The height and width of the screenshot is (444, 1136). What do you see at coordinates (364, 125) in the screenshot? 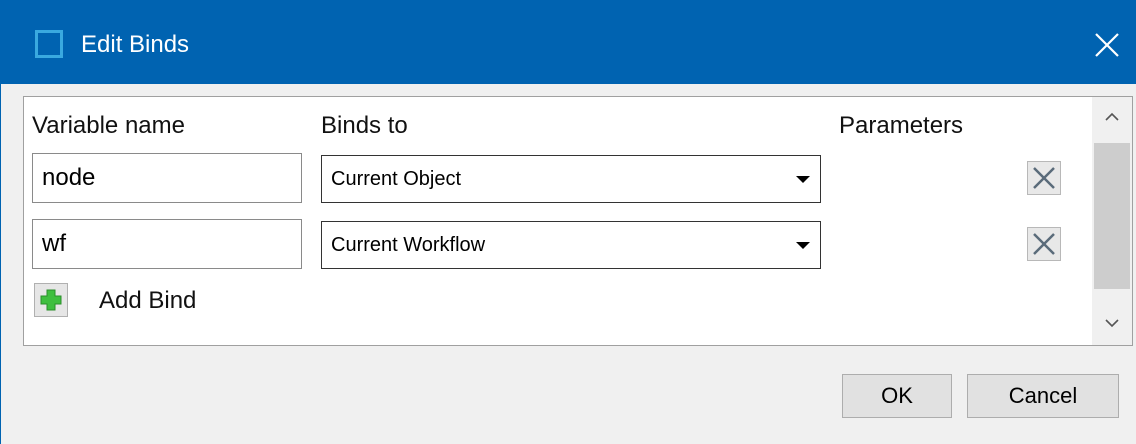
I see `column-header-binds-to: Binds to` at bounding box center [364, 125].